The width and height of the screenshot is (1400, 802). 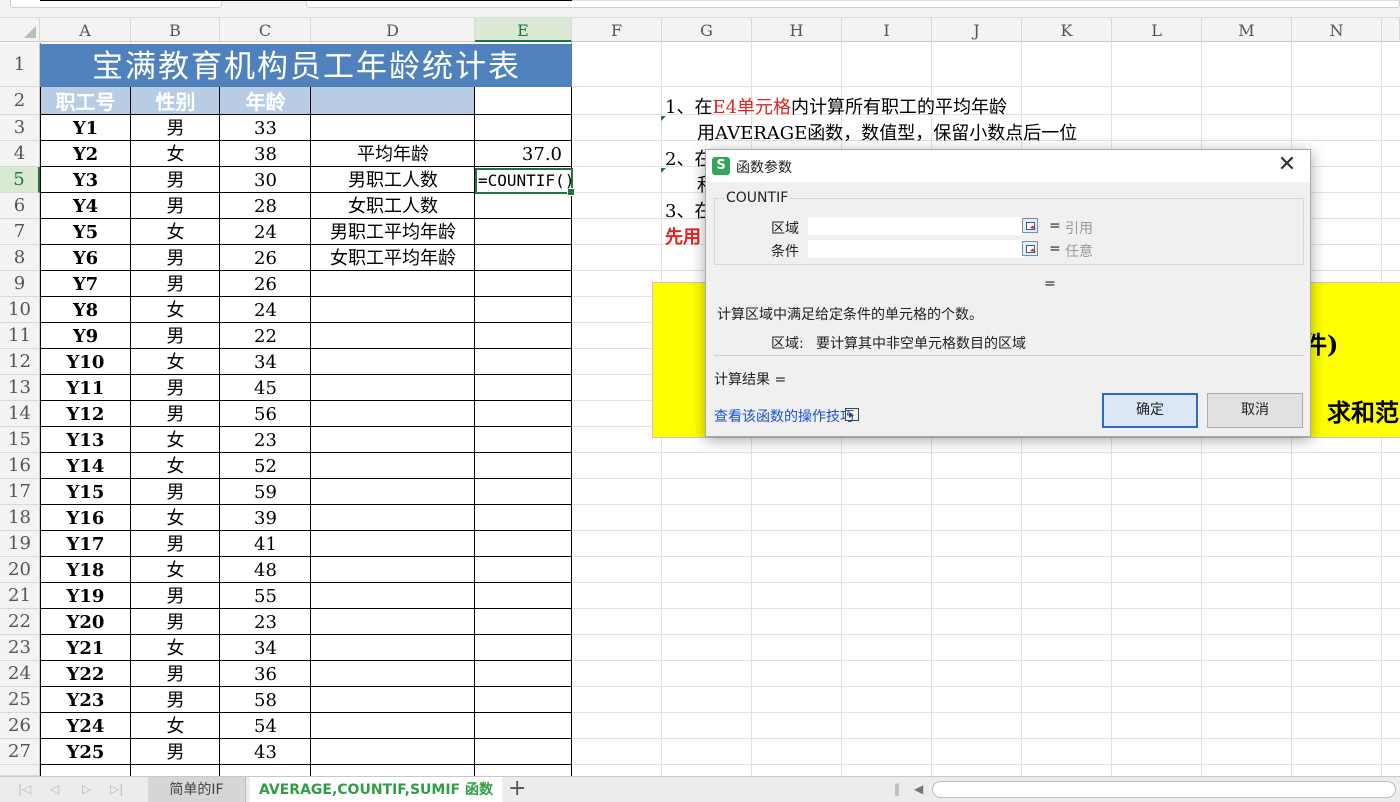 I want to click on column-header-m: M, so click(x=1247, y=30).